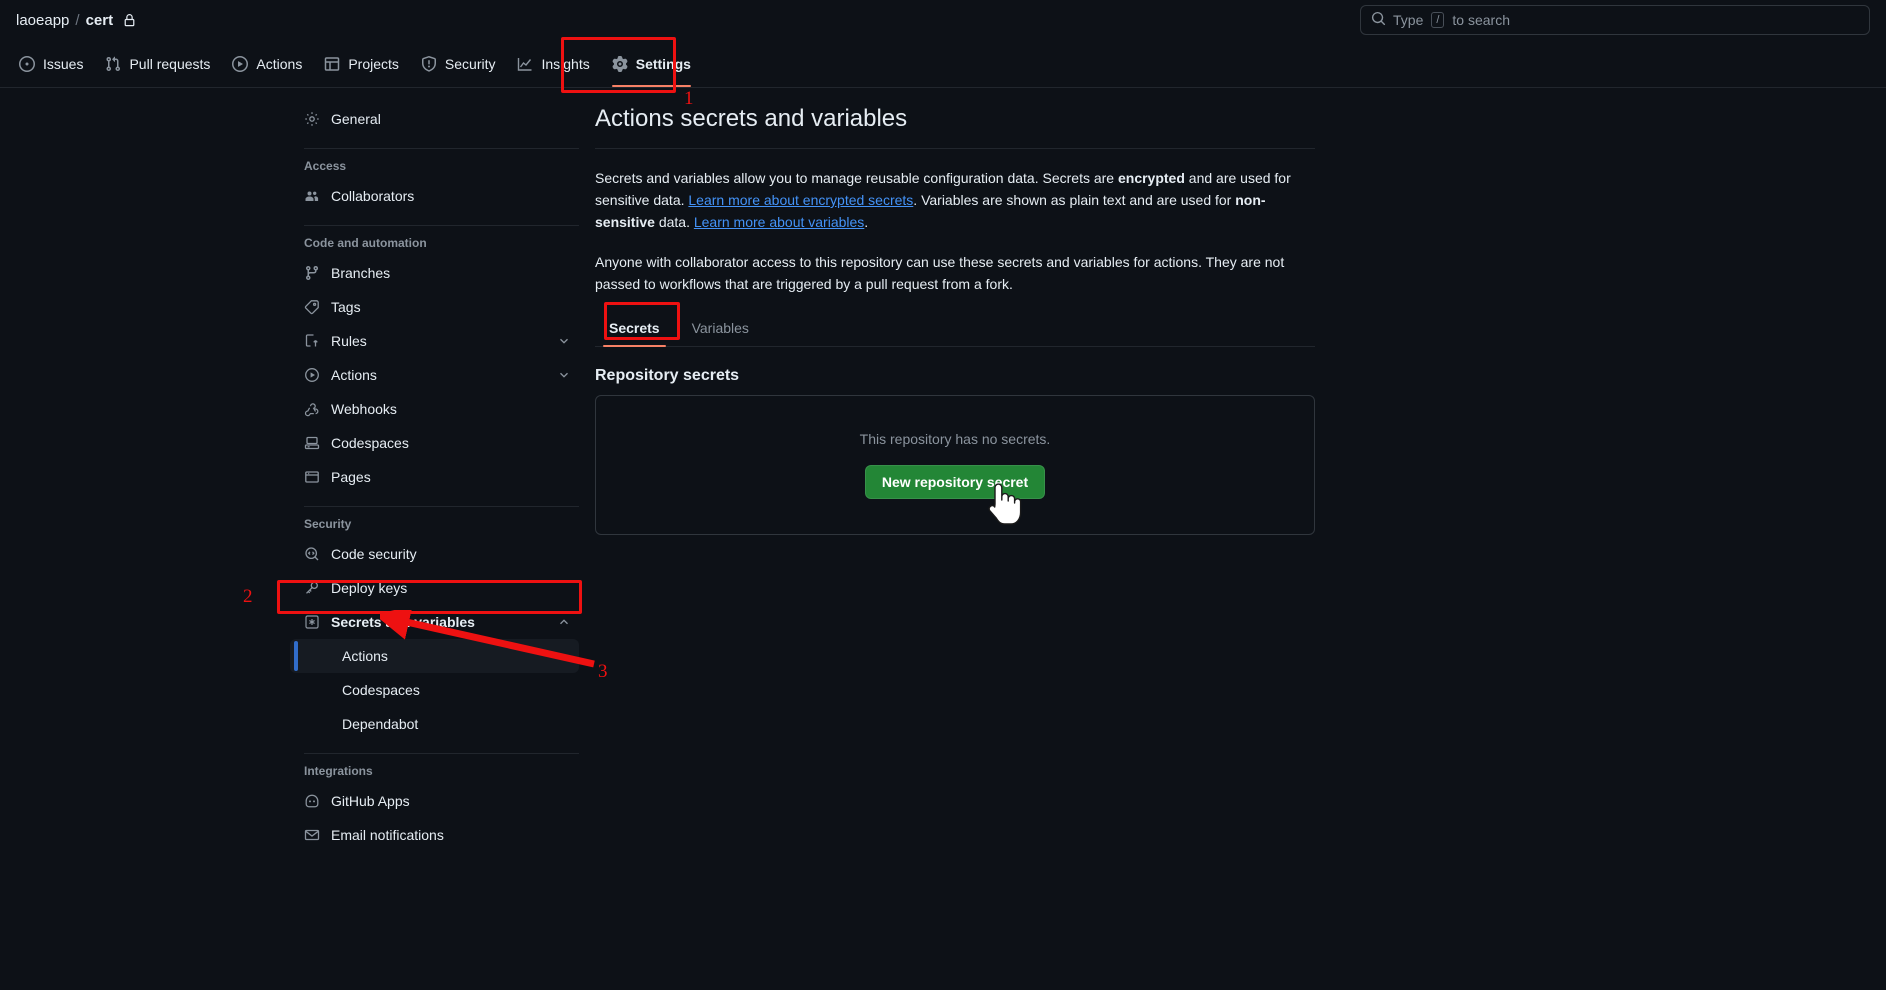 Image resolution: width=1886 pixels, height=990 pixels. I want to click on browser-icon, so click(312, 477).